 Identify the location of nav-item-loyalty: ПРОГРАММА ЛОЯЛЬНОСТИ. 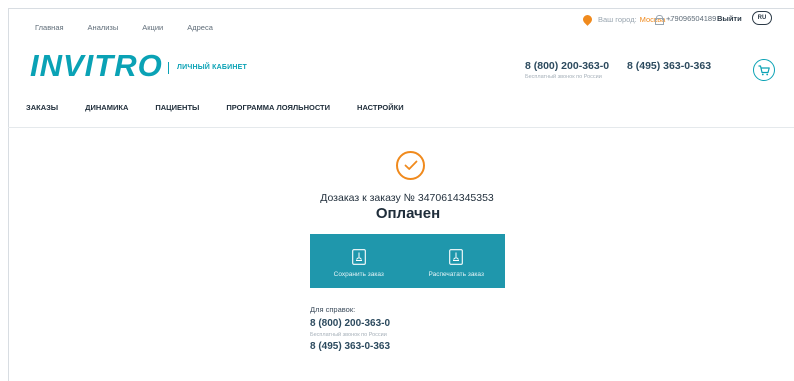
(278, 107).